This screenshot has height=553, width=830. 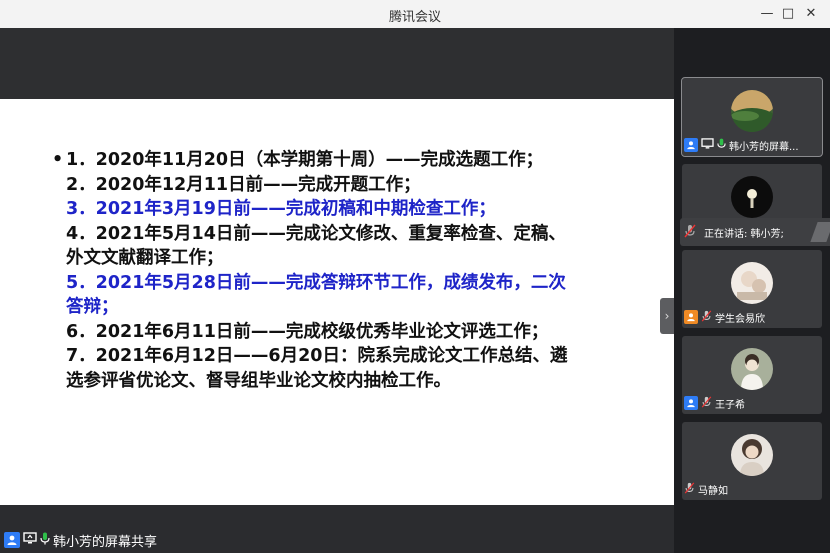 What do you see at coordinates (713, 491) in the screenshot?
I see `participant-name: 马静如` at bounding box center [713, 491].